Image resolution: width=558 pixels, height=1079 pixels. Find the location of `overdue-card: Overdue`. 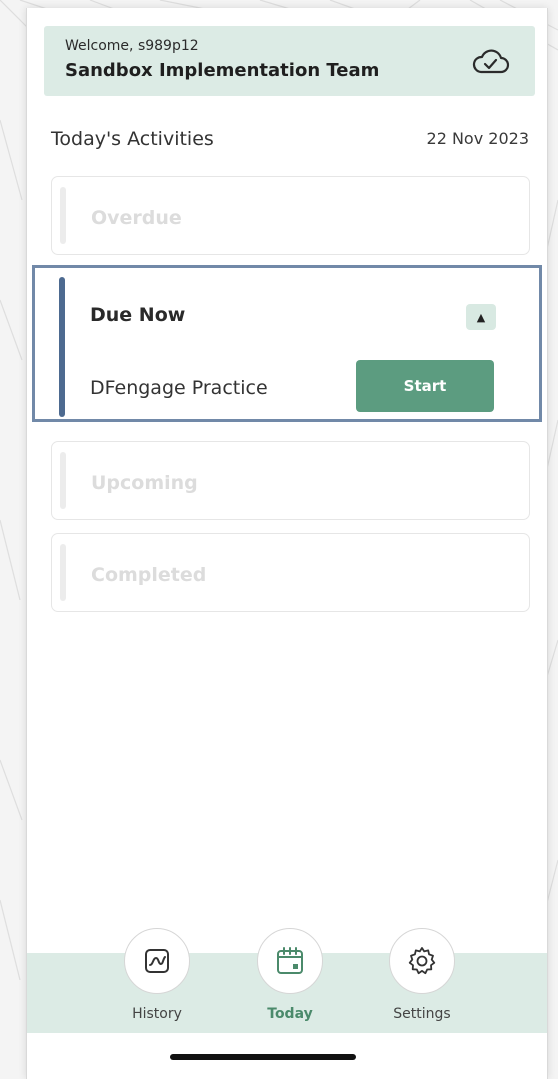

overdue-card: Overdue is located at coordinates (290, 215).